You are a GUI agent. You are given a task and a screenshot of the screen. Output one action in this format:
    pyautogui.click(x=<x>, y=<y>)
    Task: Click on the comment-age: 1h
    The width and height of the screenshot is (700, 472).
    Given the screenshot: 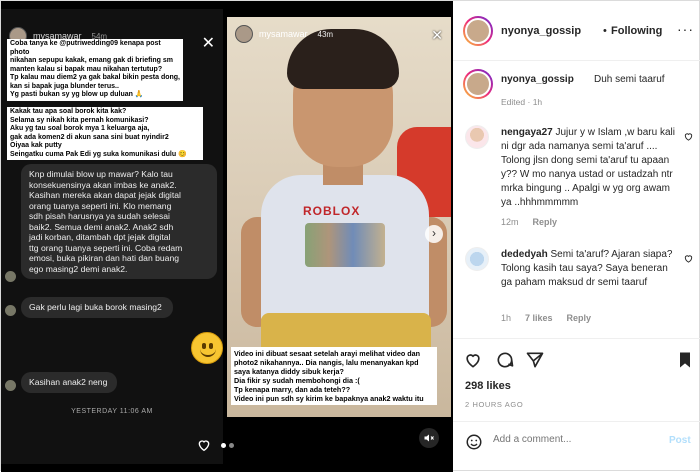 What is the action you would take?
    pyautogui.click(x=506, y=318)
    